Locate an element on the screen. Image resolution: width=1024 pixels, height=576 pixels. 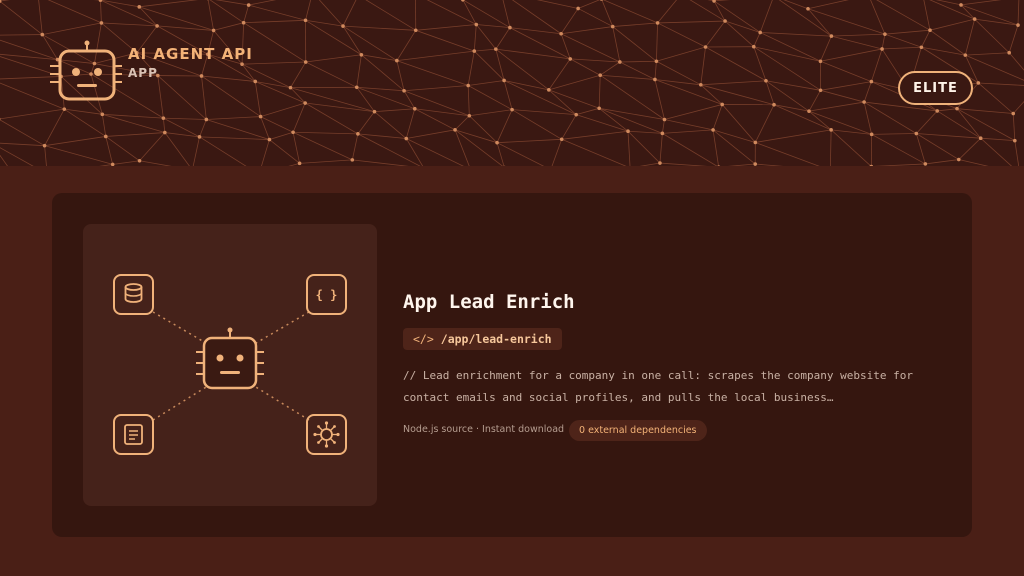
app-title: App Lead Enrich is located at coordinates (489, 302).